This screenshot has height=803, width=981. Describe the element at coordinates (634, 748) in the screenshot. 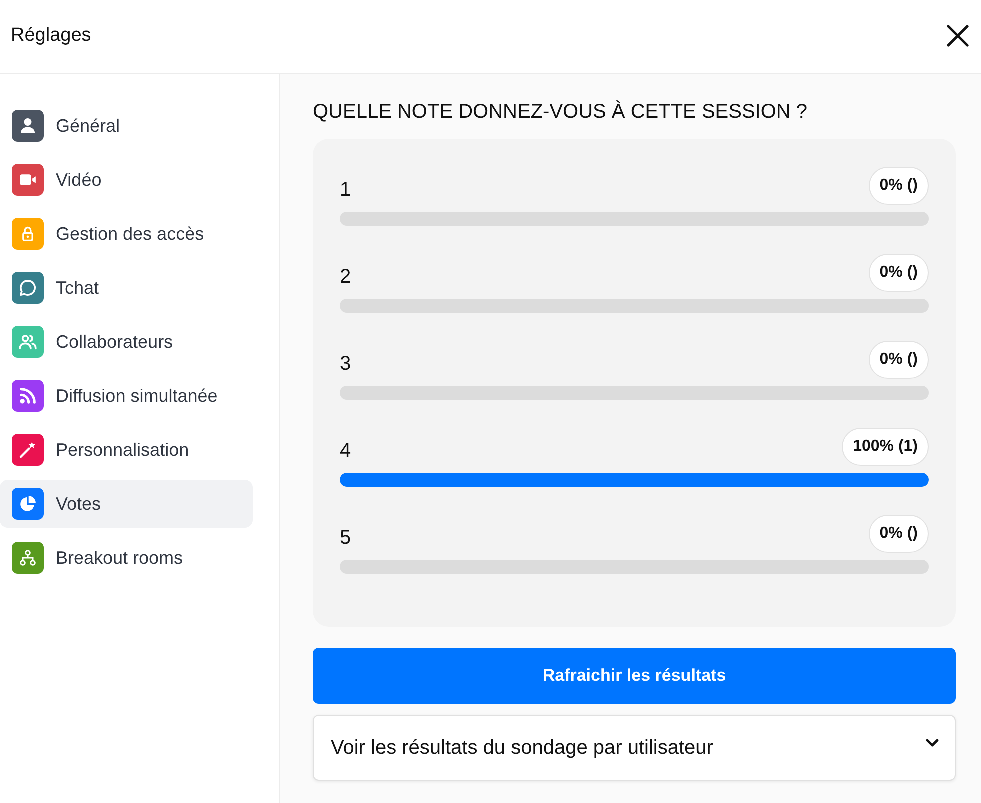

I see `user-results-dropdown: Voir les résultats du sondage par utilisateur` at that location.